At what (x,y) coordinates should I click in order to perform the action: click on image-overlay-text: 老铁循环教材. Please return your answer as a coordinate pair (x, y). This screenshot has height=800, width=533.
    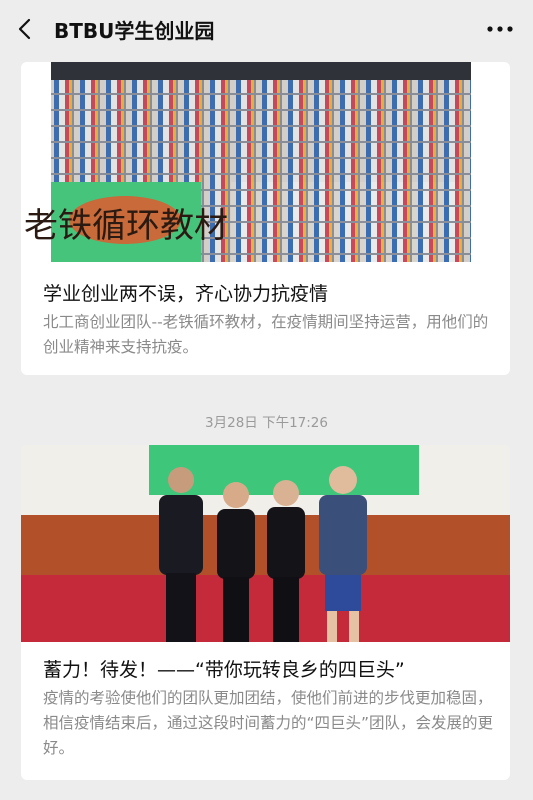
    Looking at the image, I should click on (126, 226).